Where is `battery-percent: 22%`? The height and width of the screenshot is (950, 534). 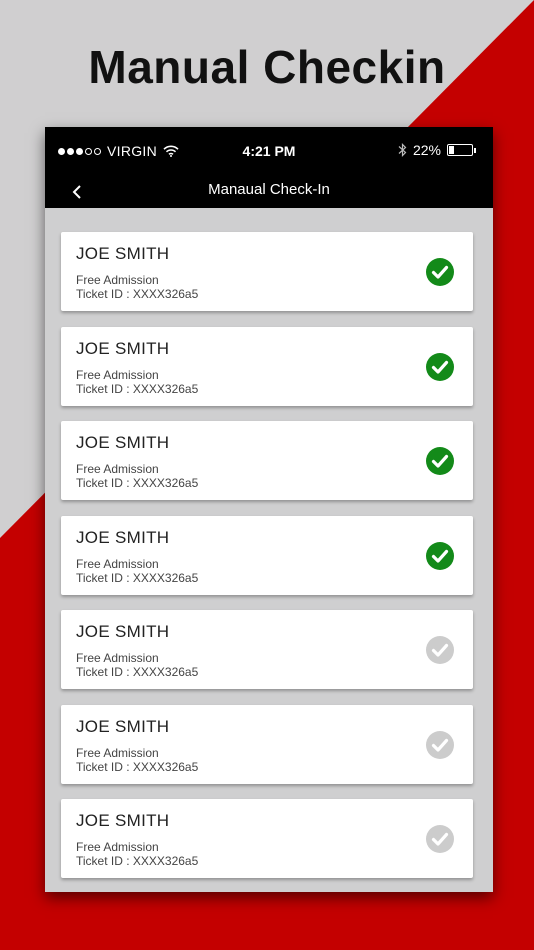
battery-percent: 22% is located at coordinates (426, 150).